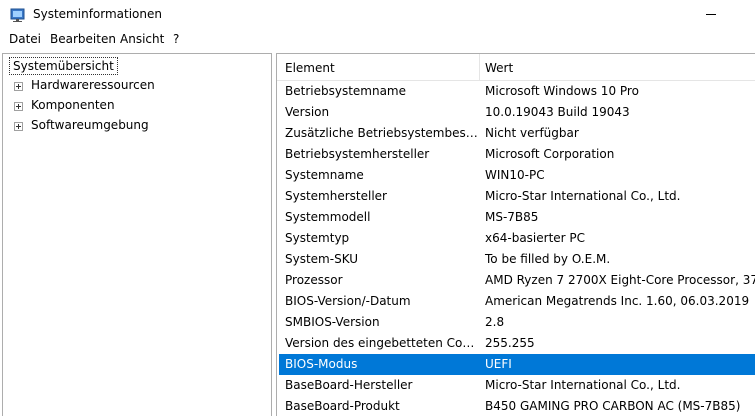  Describe the element at coordinates (382, 133) in the screenshot. I see `element-cell: Zusätzliche Betriebsystembeschreibung` at that location.